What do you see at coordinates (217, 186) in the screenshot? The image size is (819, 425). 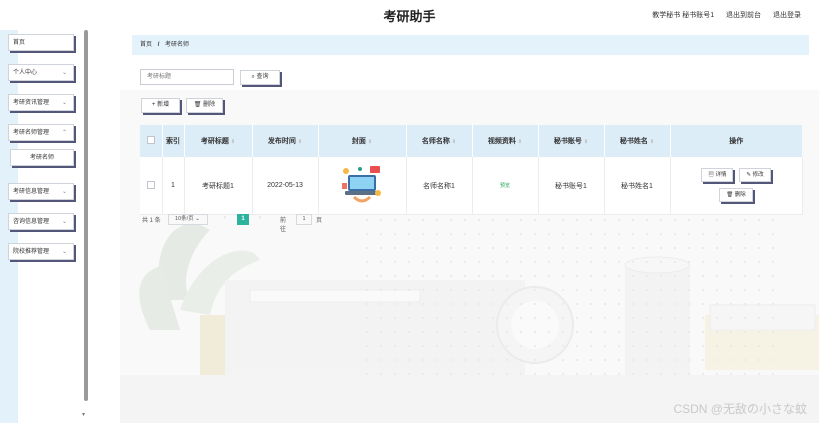 I see `cell-title: 考研标题1` at bounding box center [217, 186].